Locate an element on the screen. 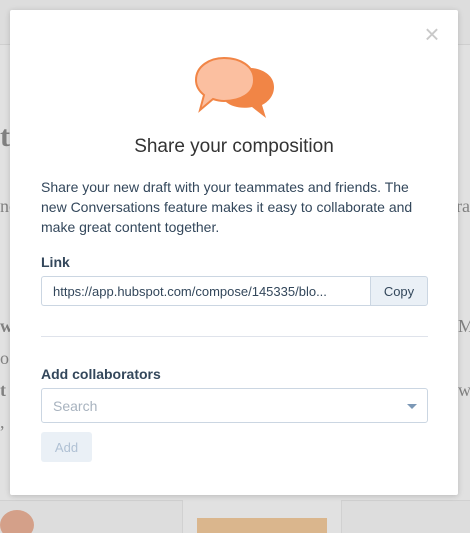 The image size is (470, 533). chevron-down-icon is located at coordinates (412, 406).